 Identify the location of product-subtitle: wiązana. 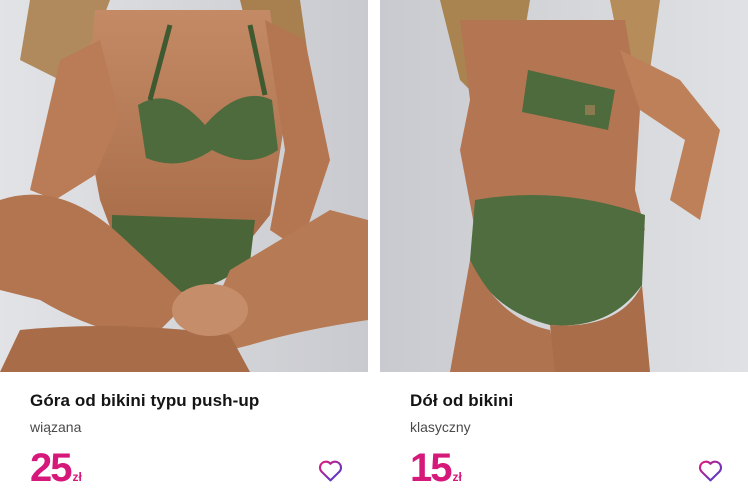
(56, 427).